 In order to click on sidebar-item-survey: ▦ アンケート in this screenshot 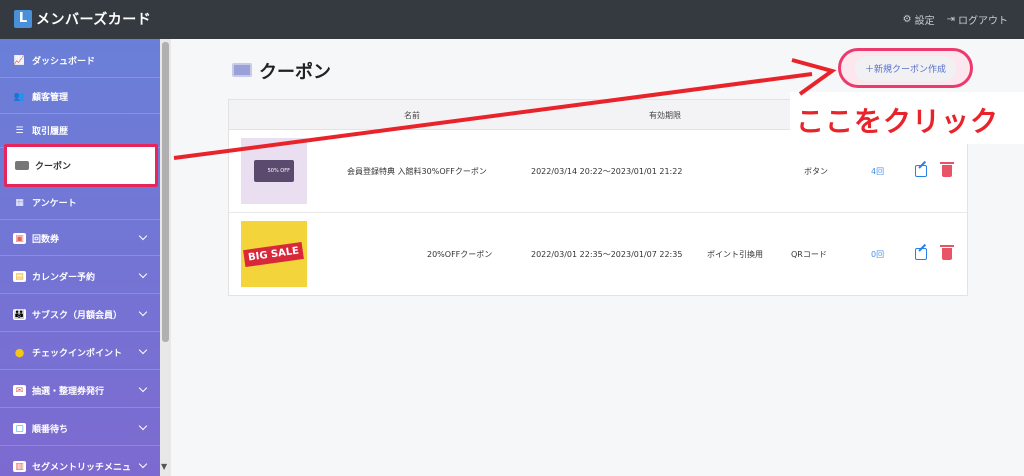, I will do `click(80, 203)`.